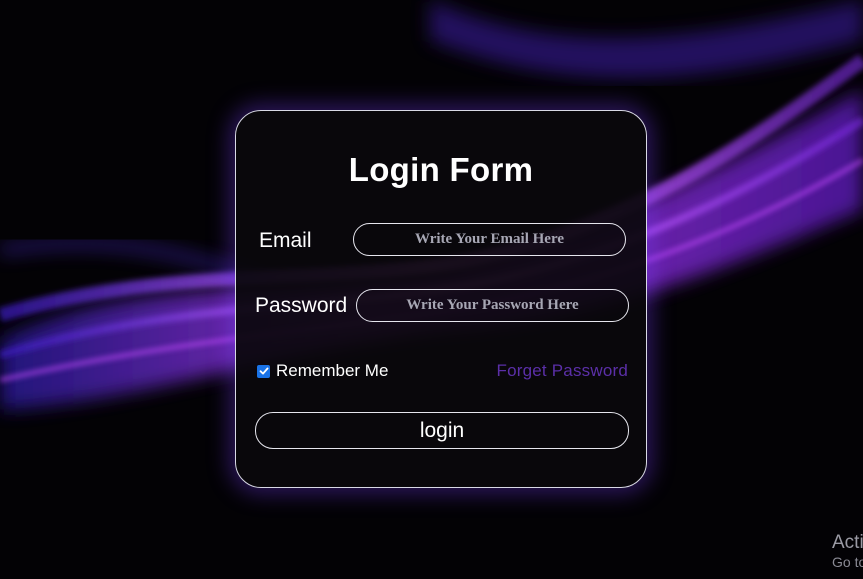  What do you see at coordinates (442, 430) in the screenshot?
I see `login-button: login` at bounding box center [442, 430].